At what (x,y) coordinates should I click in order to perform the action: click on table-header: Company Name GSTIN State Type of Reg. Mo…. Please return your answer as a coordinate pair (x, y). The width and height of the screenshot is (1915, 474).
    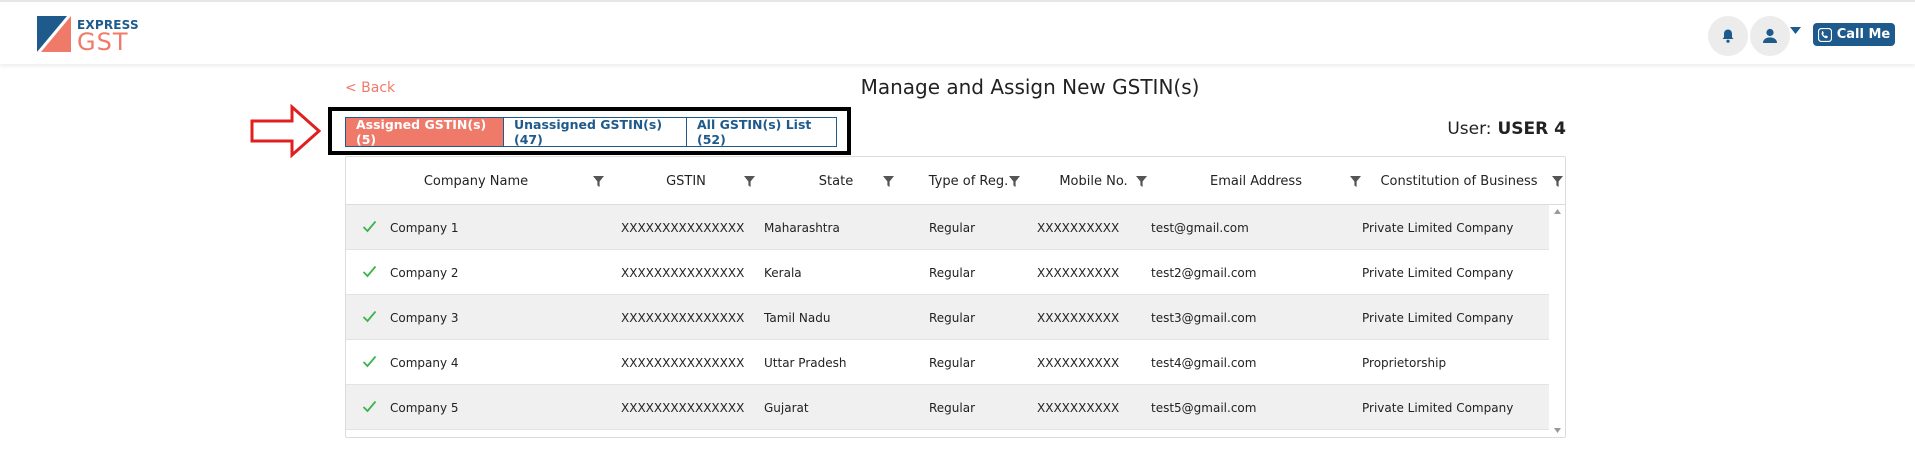
    Looking at the image, I should click on (955, 181).